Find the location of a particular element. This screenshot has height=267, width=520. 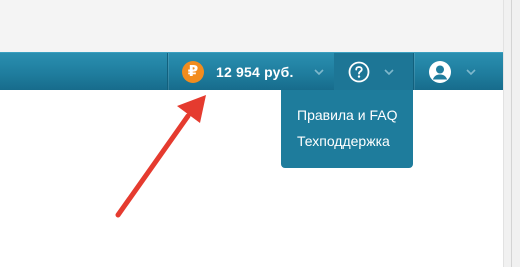

scrollbar-divider is located at coordinates (511, 133).